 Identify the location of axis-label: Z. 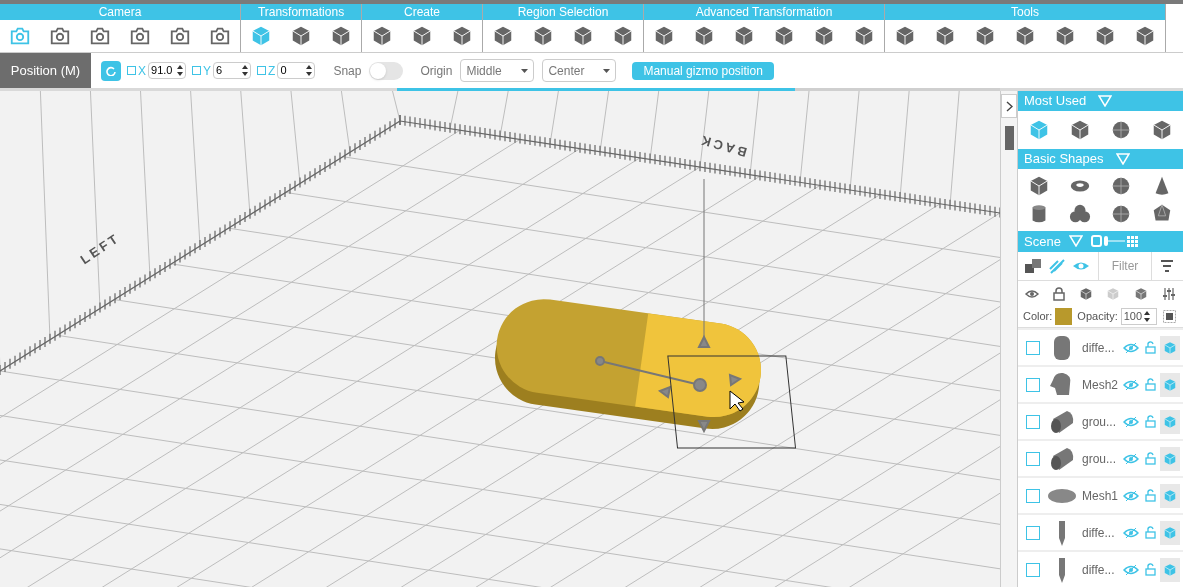
(272, 71).